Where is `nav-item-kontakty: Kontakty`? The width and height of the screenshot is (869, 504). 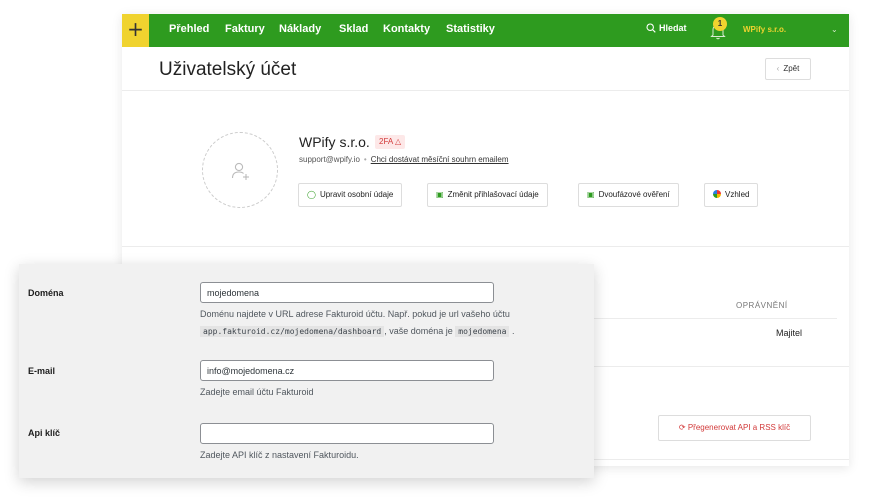
nav-item-kontakty: Kontakty is located at coordinates (406, 29).